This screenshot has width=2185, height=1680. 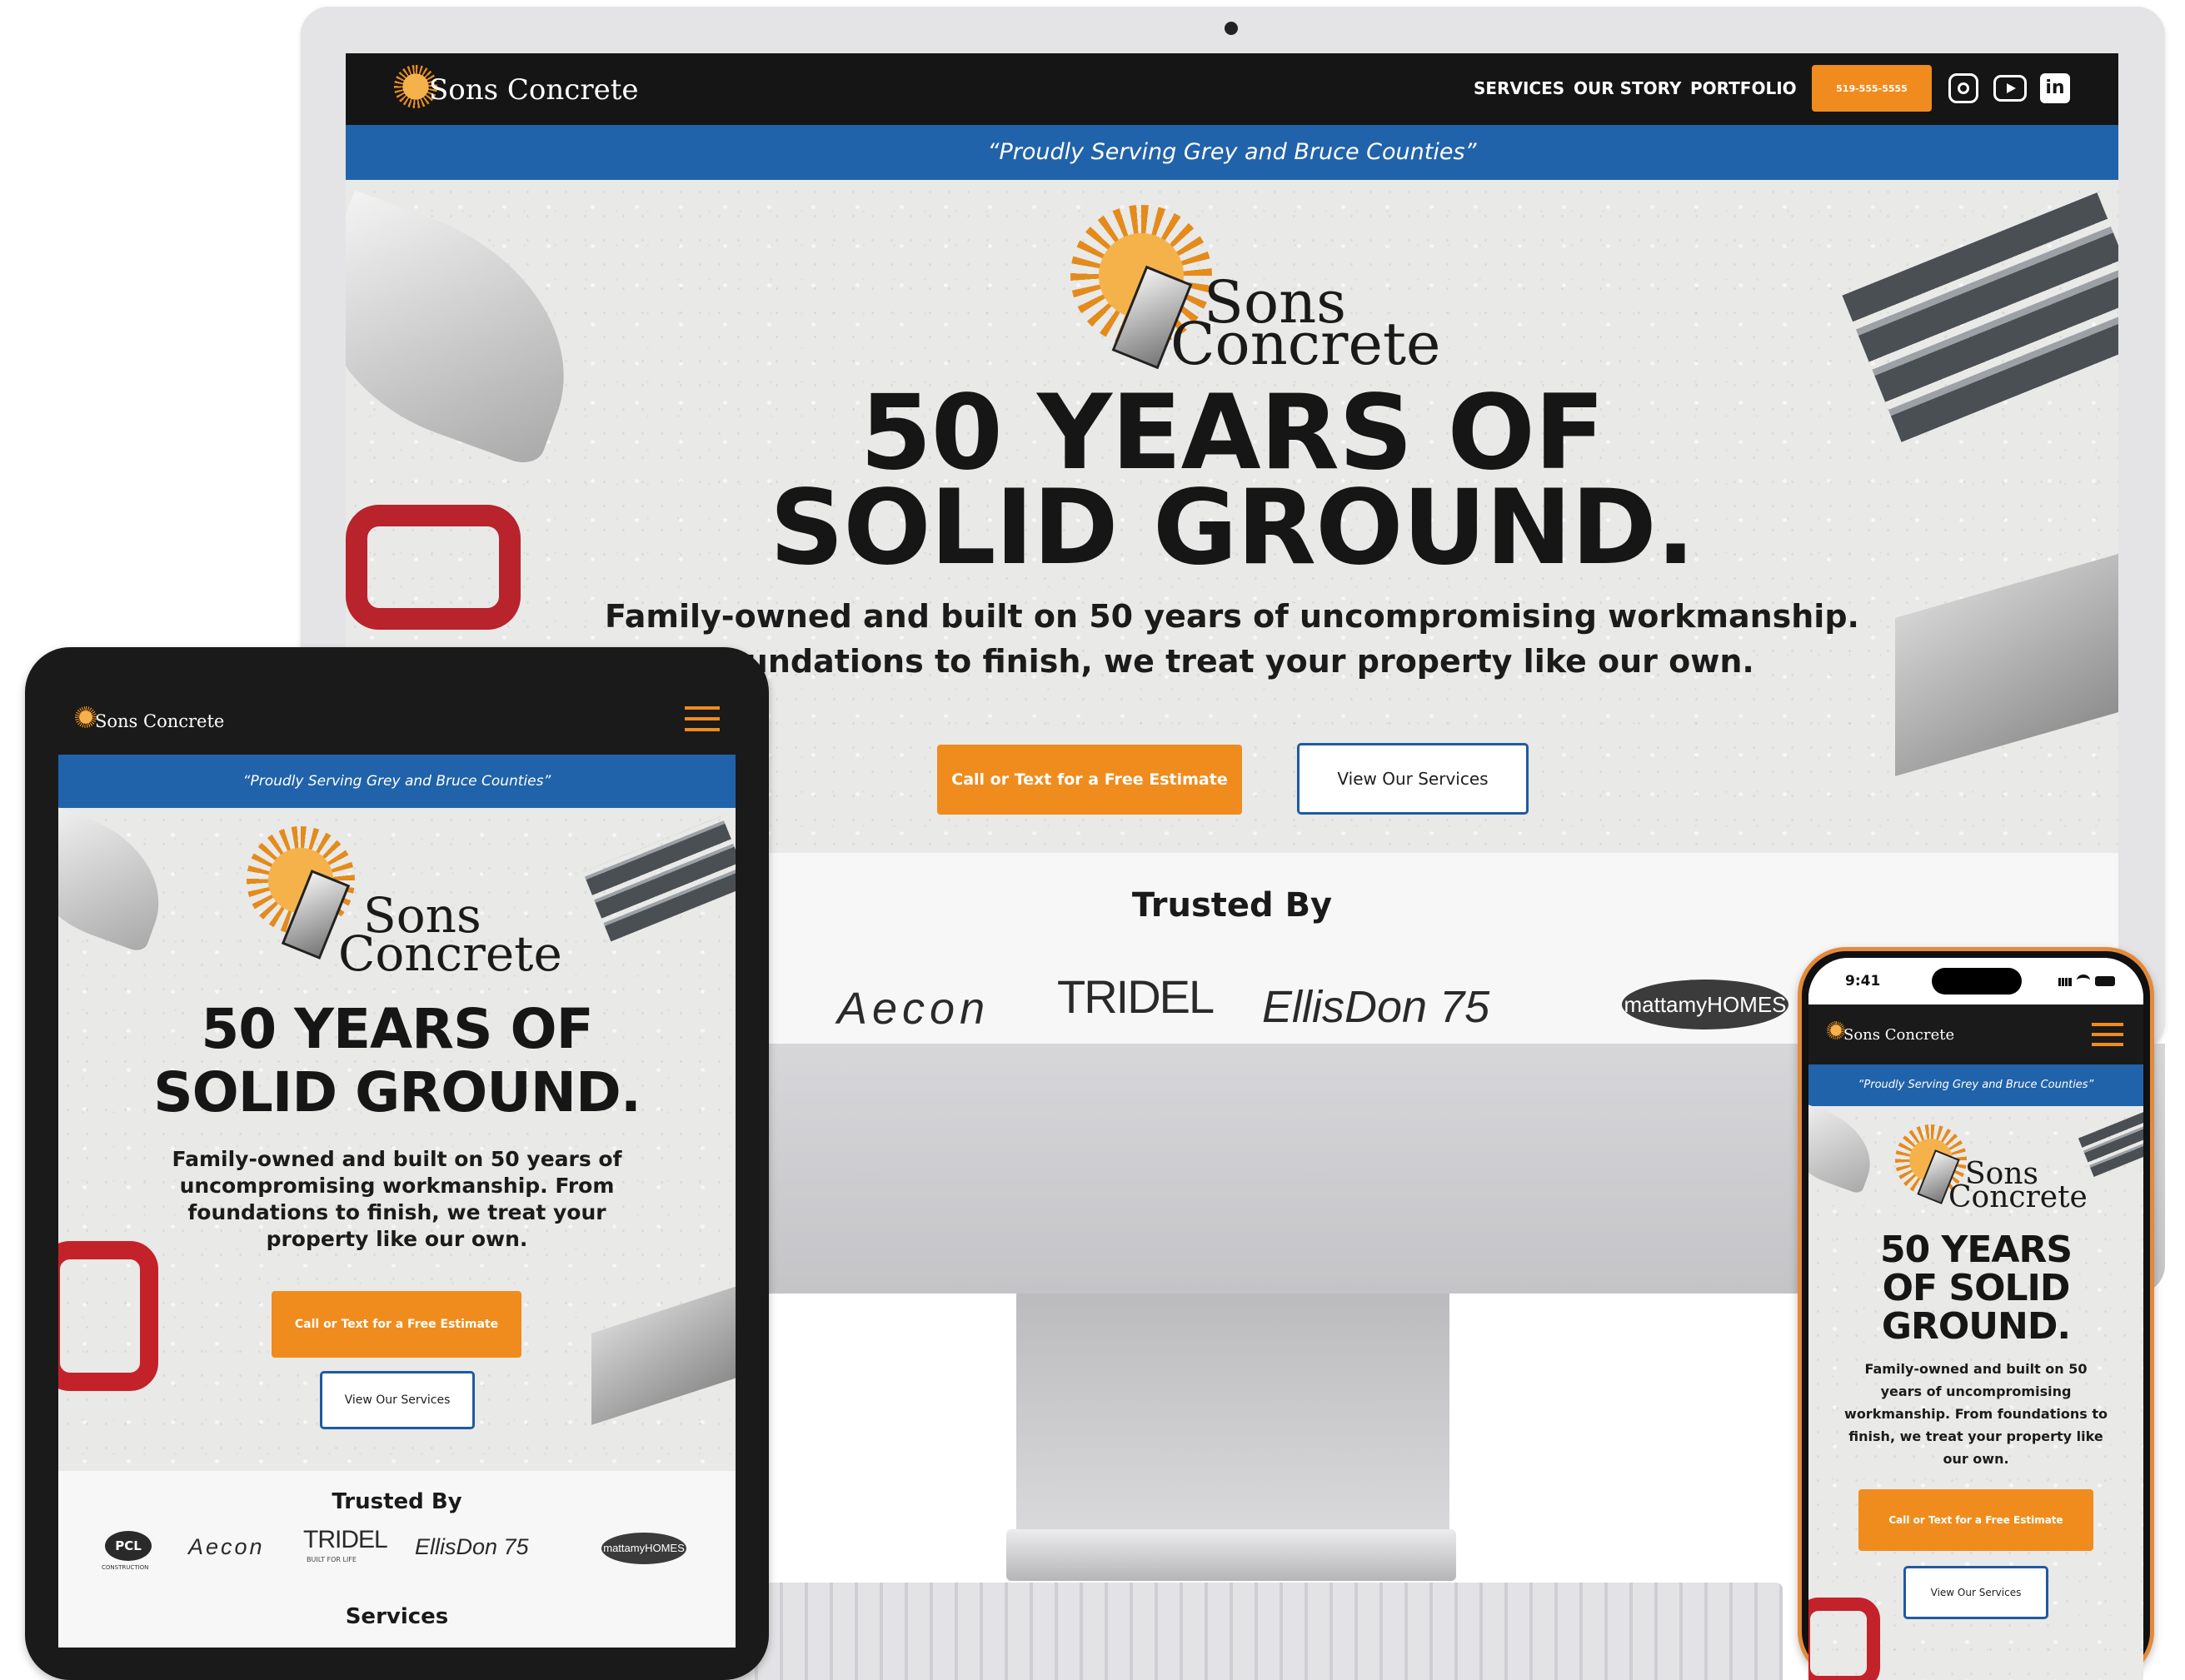 What do you see at coordinates (702, 718) in the screenshot?
I see `tablet-hamburger-icon` at bounding box center [702, 718].